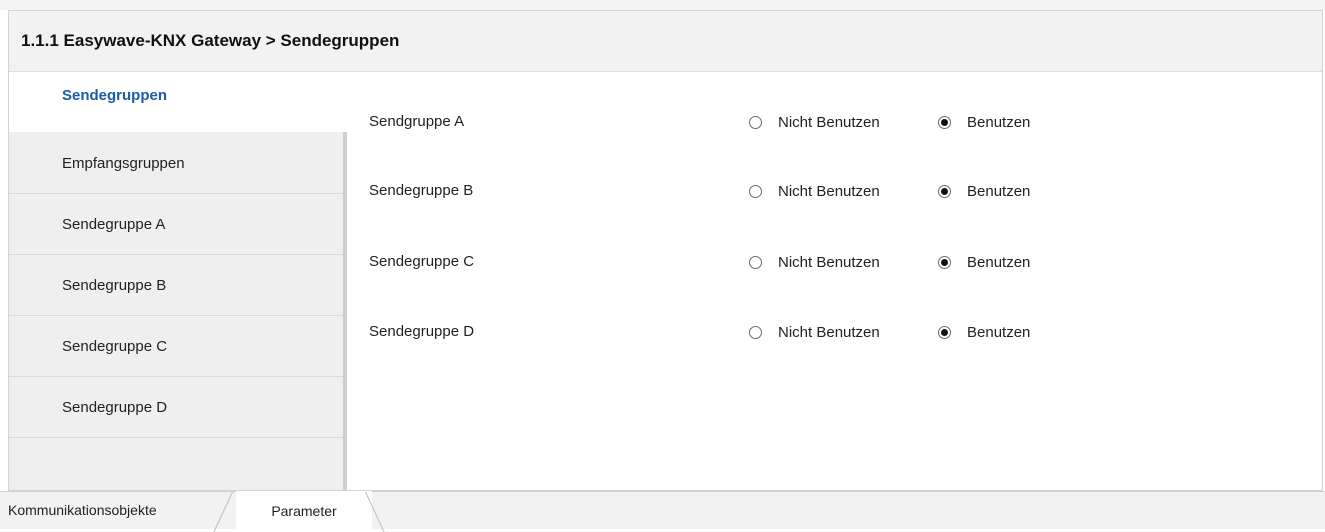 This screenshot has height=532, width=1325. I want to click on radio-not-use-b: Nicht Benutzen, so click(814, 191).